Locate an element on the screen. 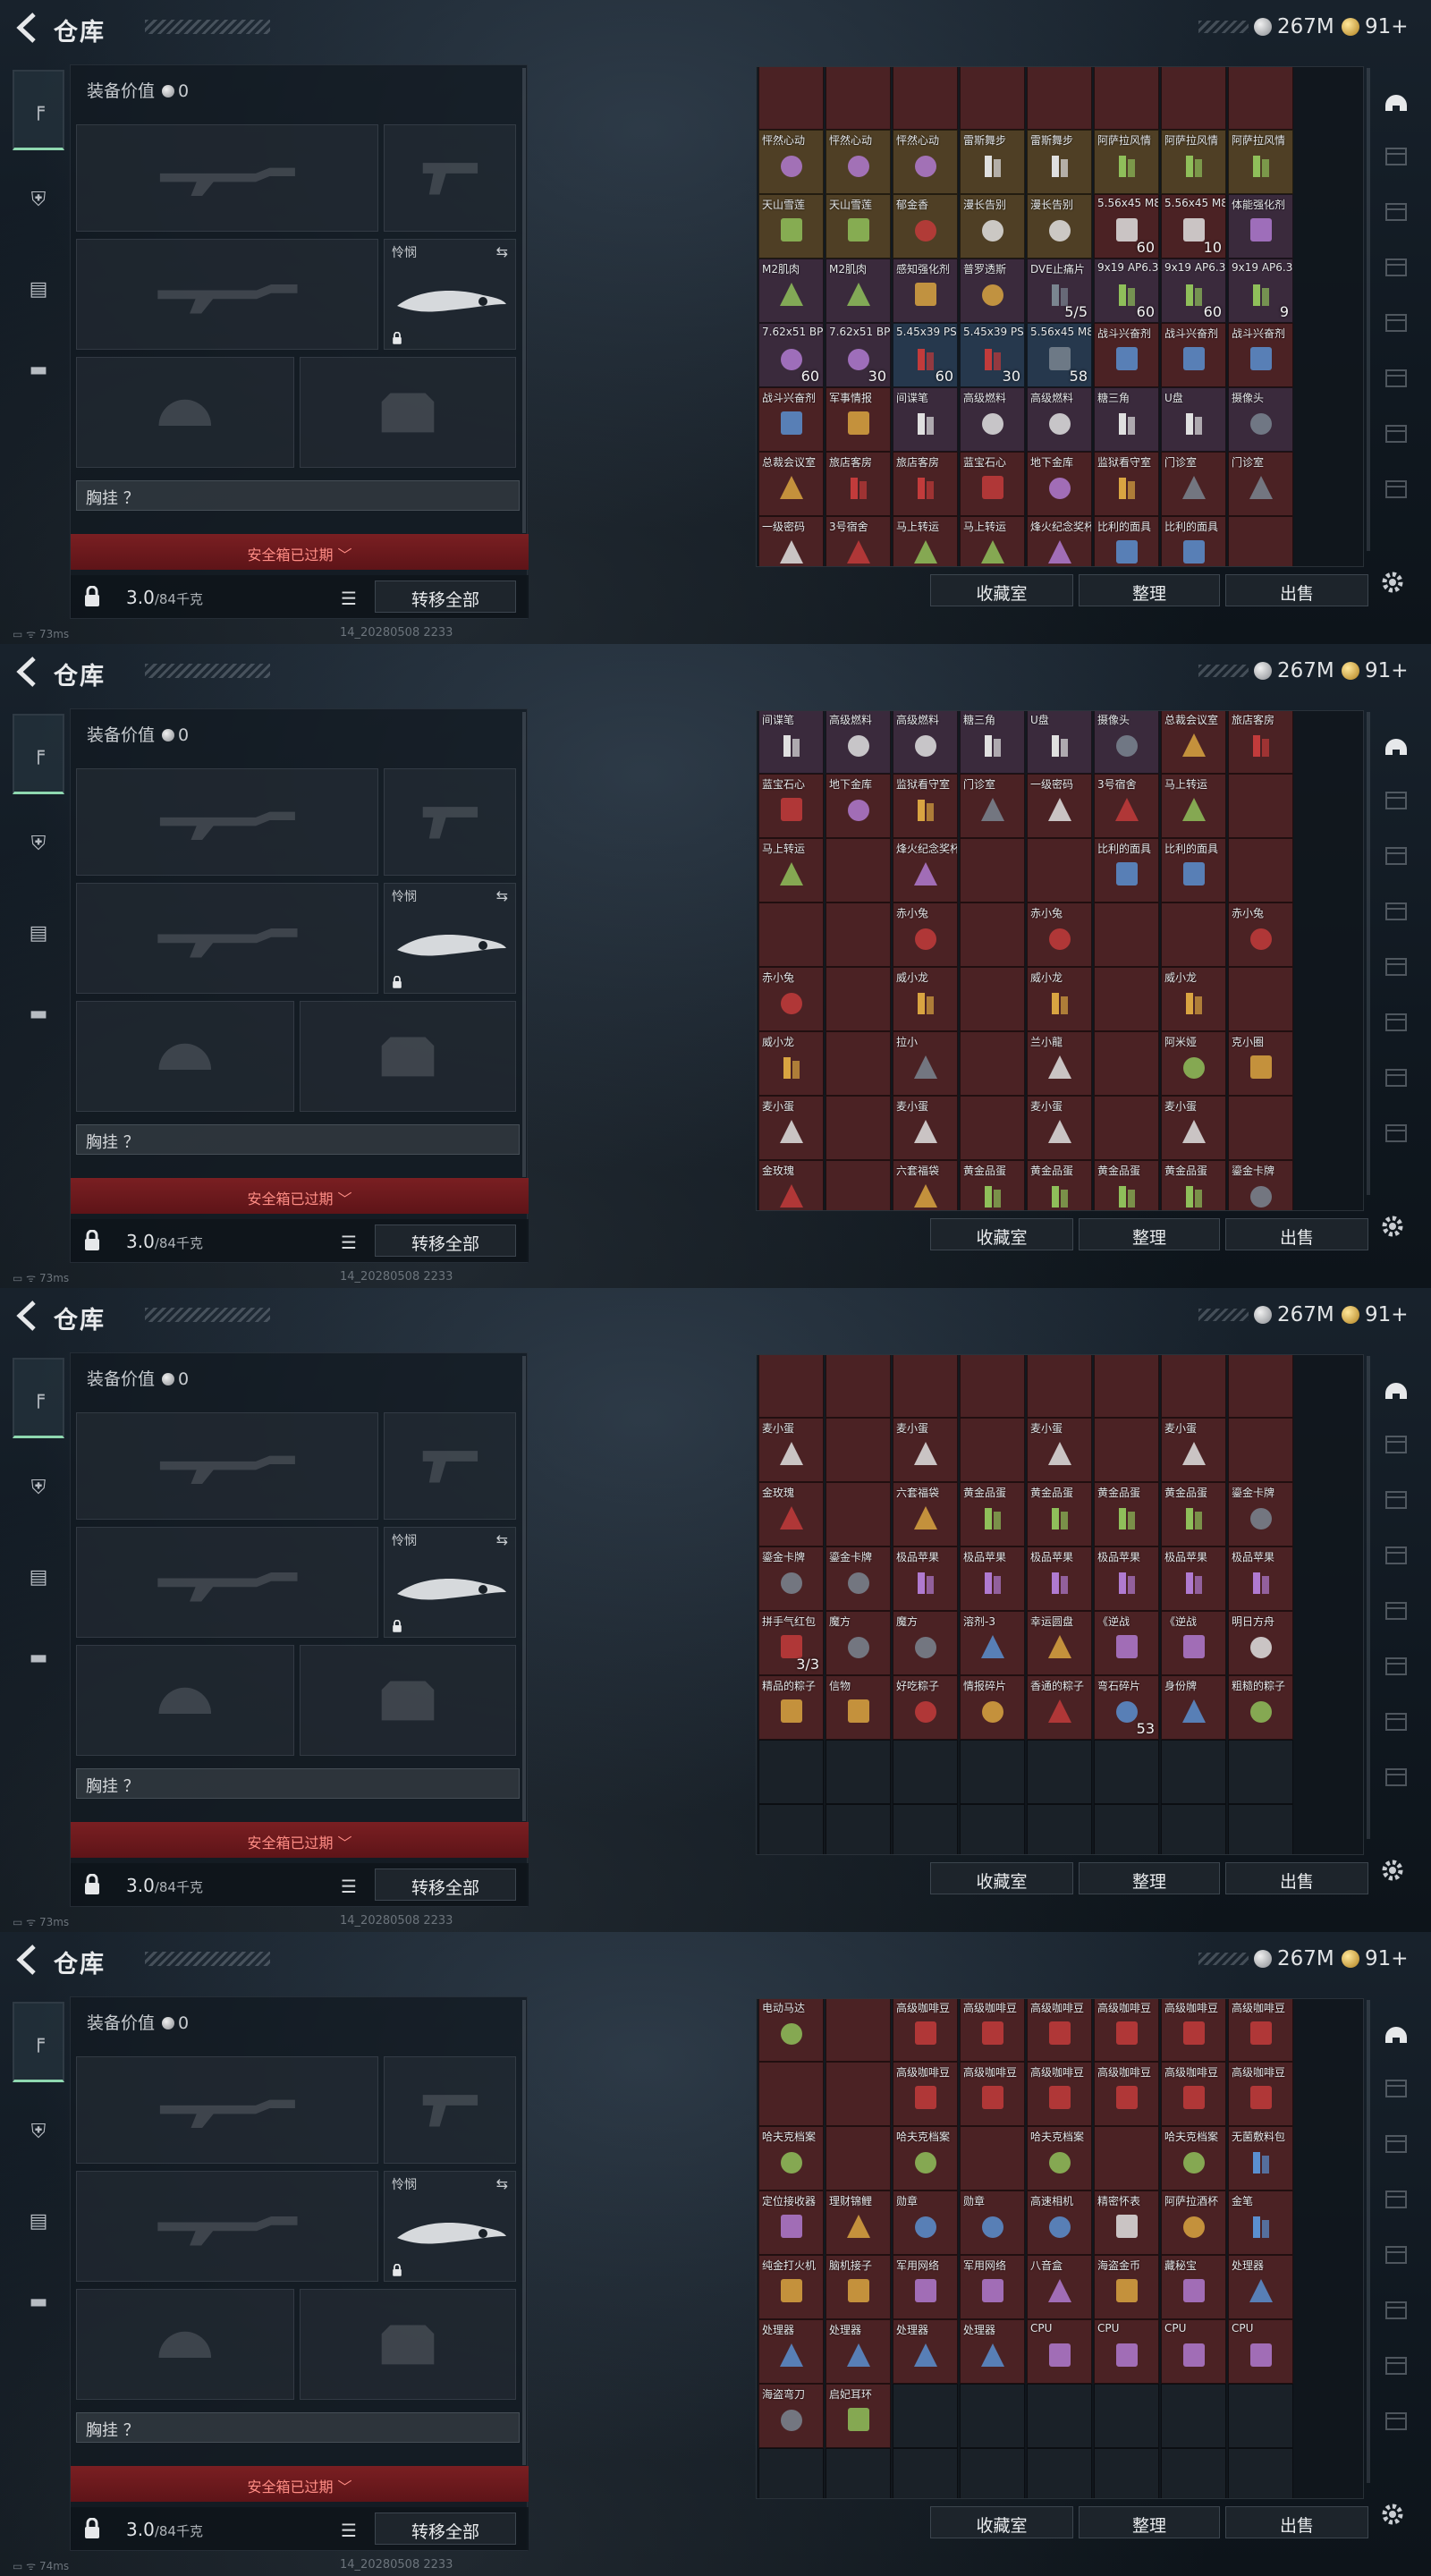  stash-item: 哈夫克档案 is located at coordinates (1060, 2158).